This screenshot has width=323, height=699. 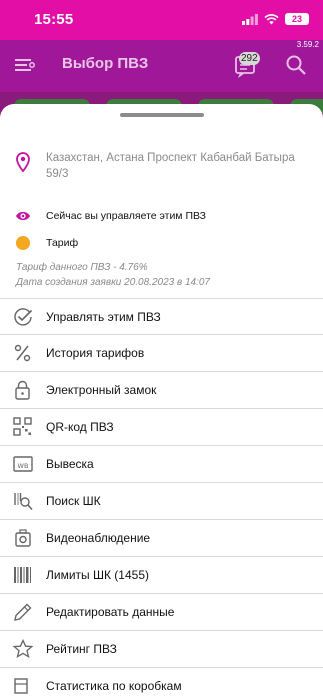 I want to click on status-time: 15:55, so click(x=54, y=19).